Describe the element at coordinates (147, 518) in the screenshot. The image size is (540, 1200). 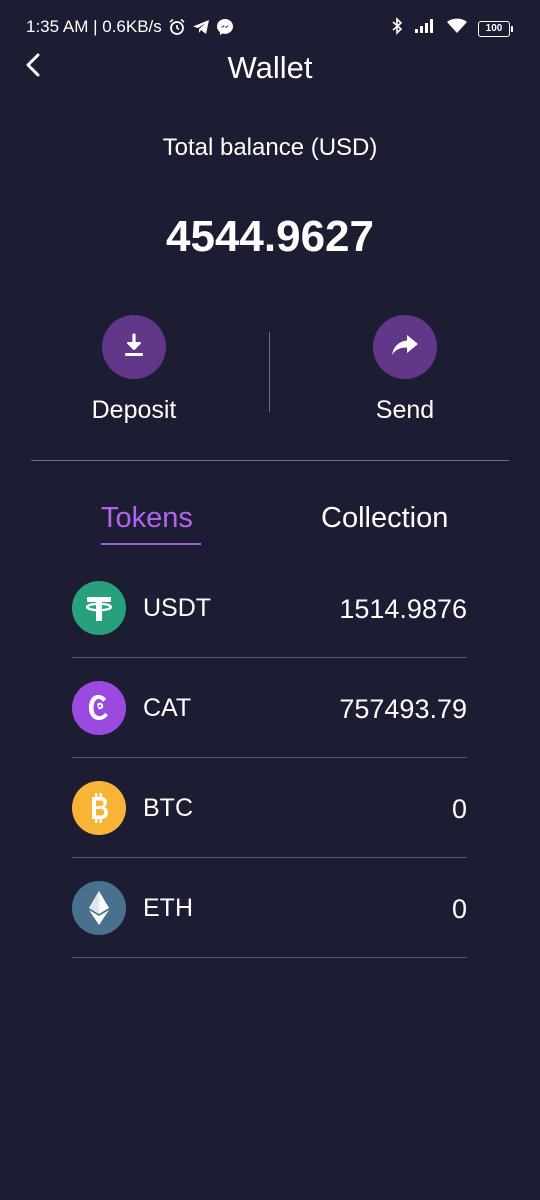
I see `tab-tokens: Tokens` at that location.